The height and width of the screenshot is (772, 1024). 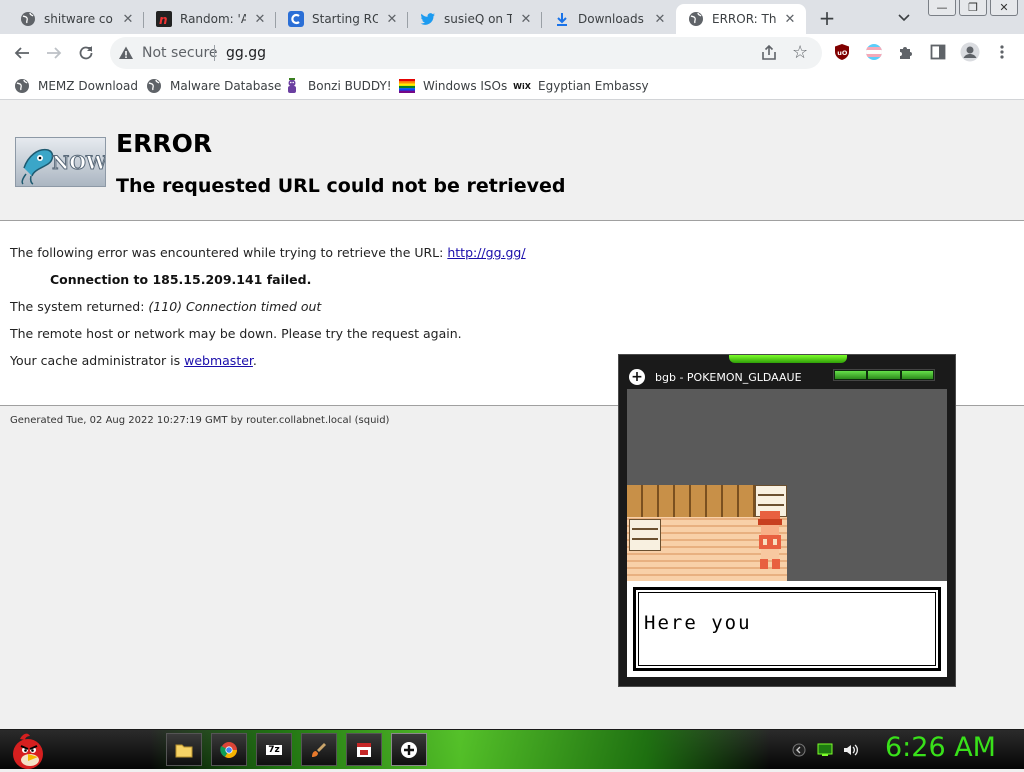 I want to click on bookmark-memz: MEMZ Download, so click(x=76, y=86).